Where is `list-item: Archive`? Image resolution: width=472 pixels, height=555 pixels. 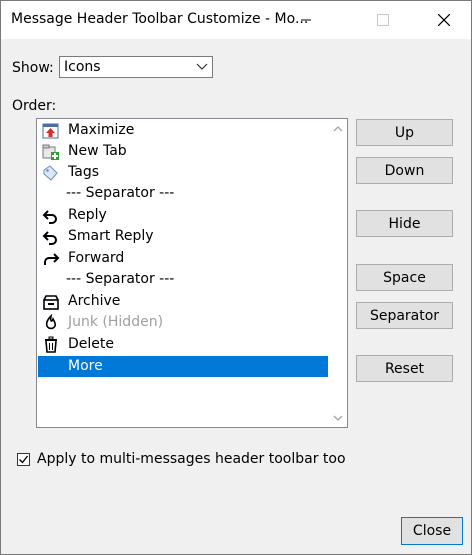 list-item: Archive is located at coordinates (183, 301).